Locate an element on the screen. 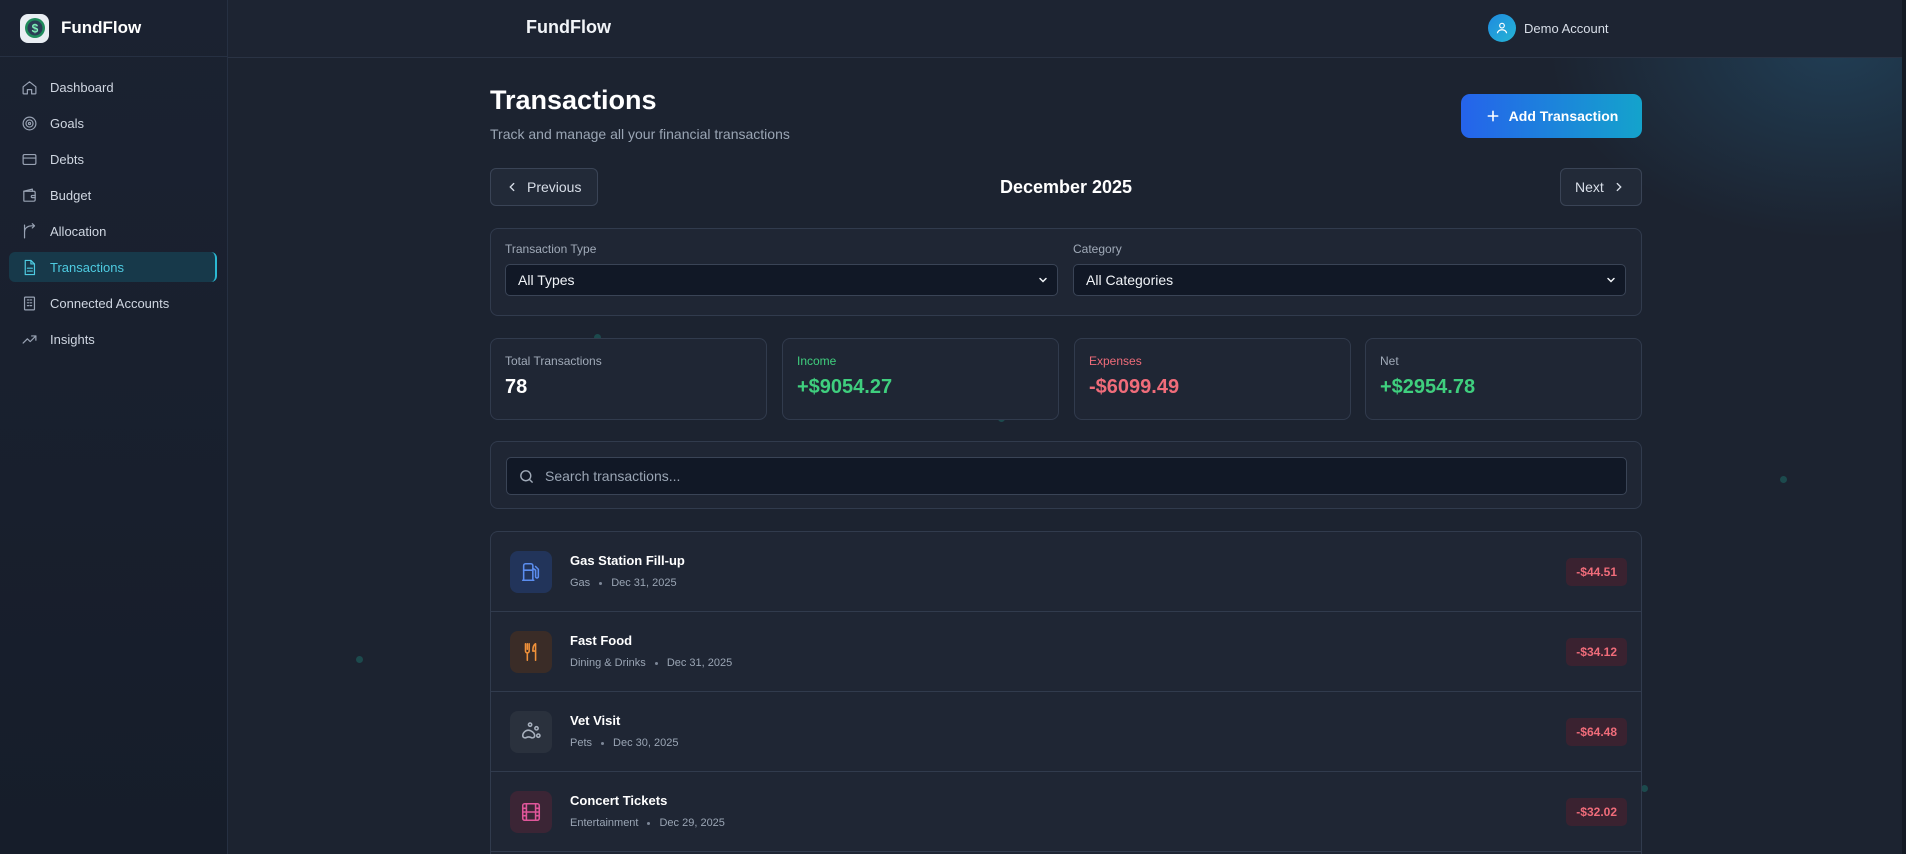 The image size is (1906, 854). category-filter: Category All Categories is located at coordinates (1349, 269).